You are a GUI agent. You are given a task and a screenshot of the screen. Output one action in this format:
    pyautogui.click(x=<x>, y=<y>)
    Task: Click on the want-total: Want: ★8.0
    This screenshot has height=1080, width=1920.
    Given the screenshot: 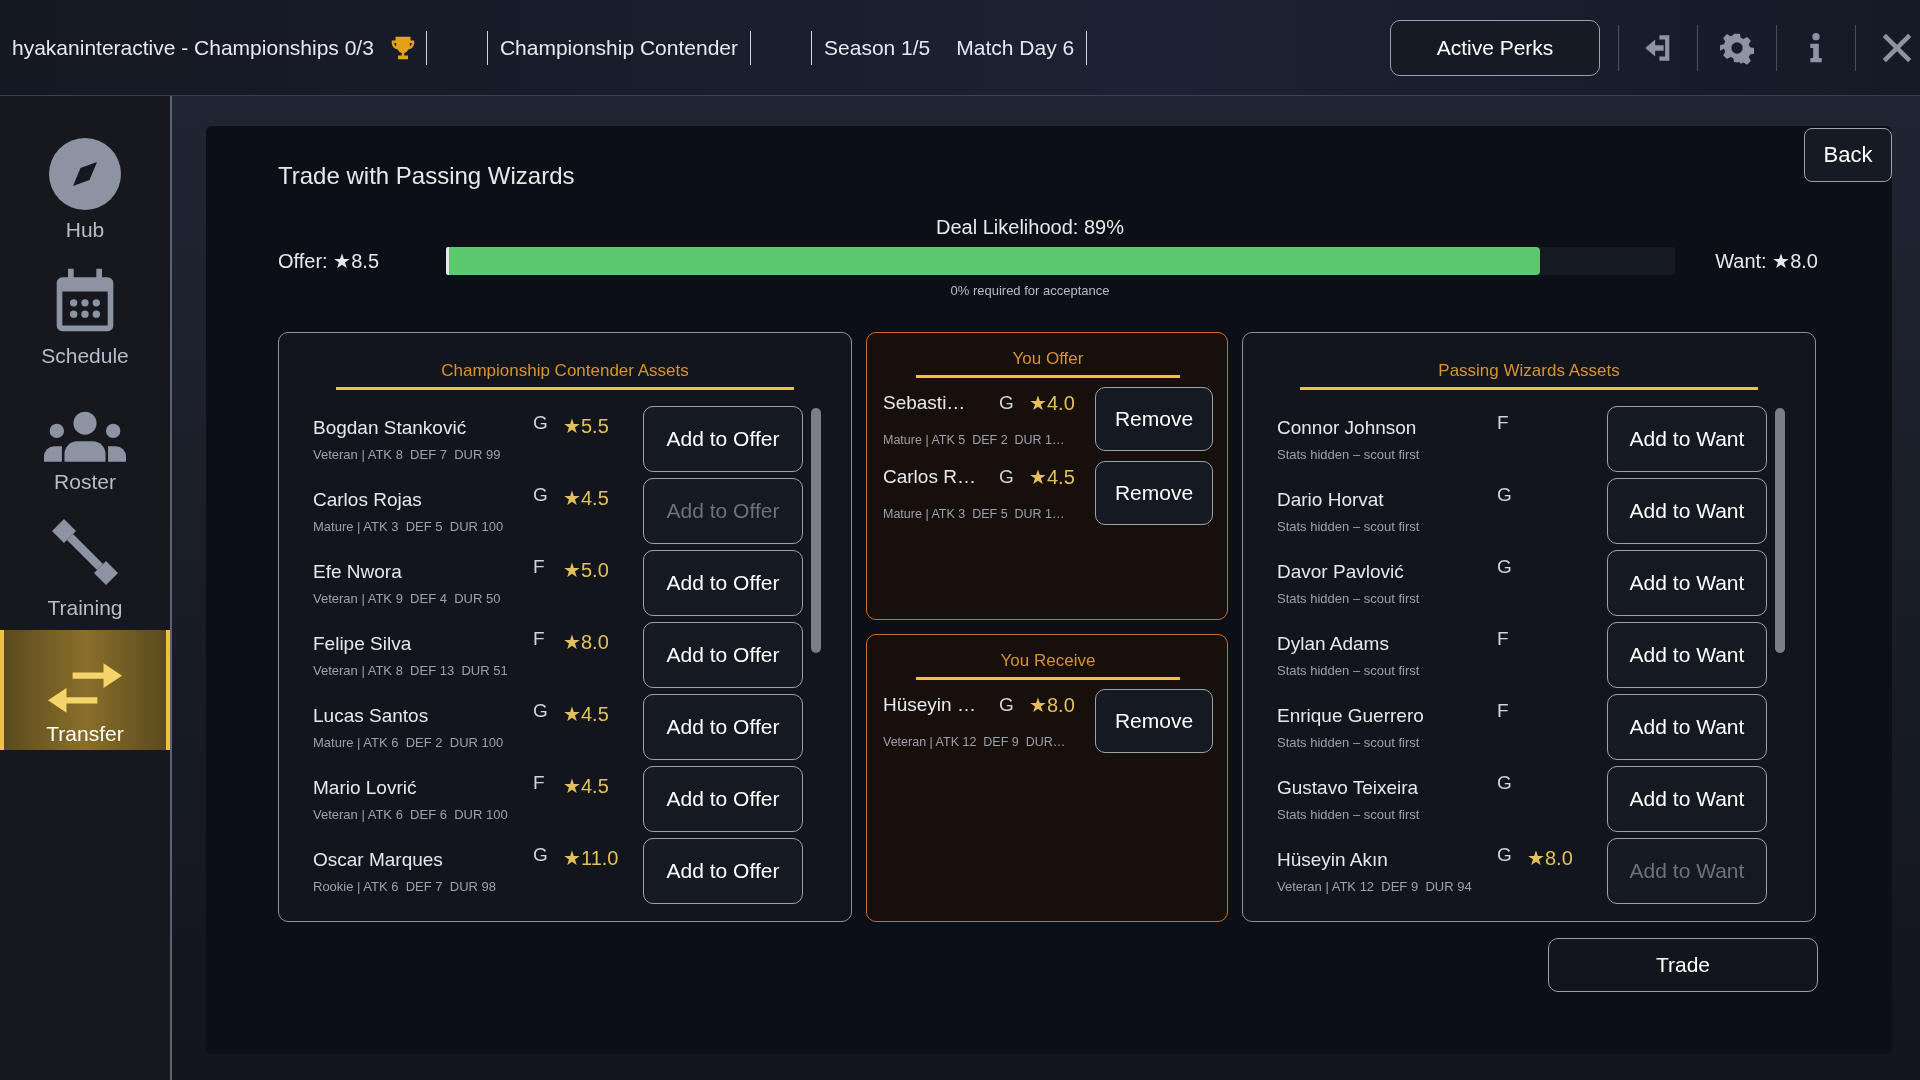 What is the action you would take?
    pyautogui.click(x=1766, y=261)
    